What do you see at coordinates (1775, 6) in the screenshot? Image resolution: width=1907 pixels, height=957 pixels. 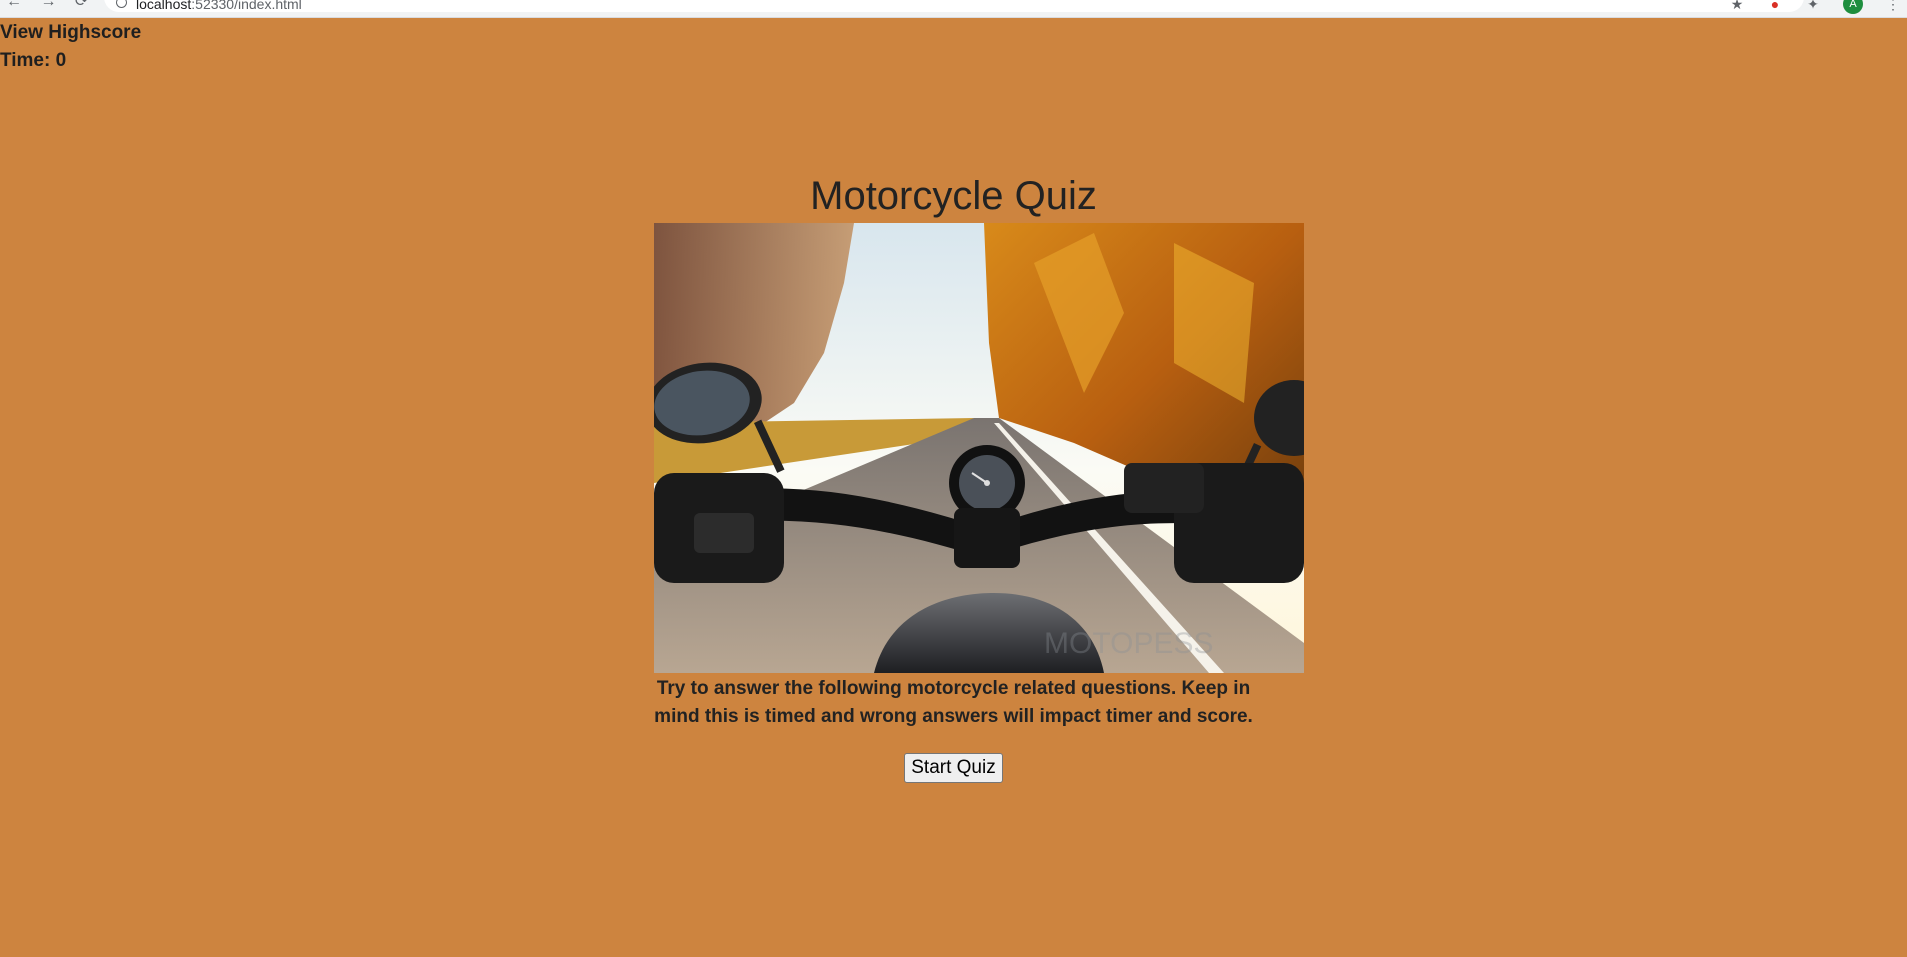 I see `extension-icon: ●` at bounding box center [1775, 6].